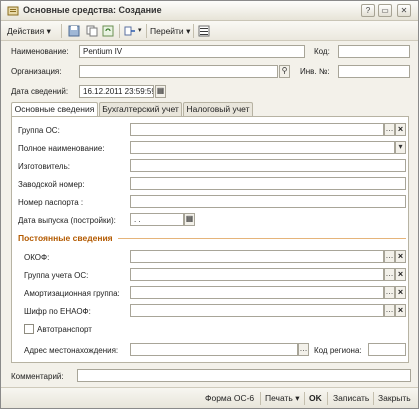 Image resolution: width=419 pixels, height=409 pixels. I want to click on status-bar: Форма ОС-6 Печать ▾ OK Записать Закрыть, so click(209, 397).